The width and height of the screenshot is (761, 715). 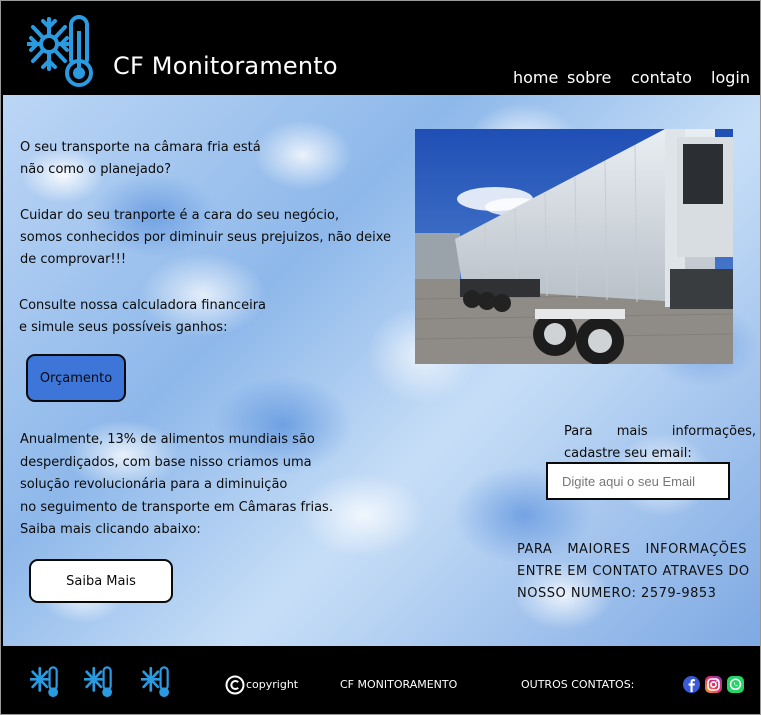 I want to click on copyright-text: copyright, so click(x=272, y=684).